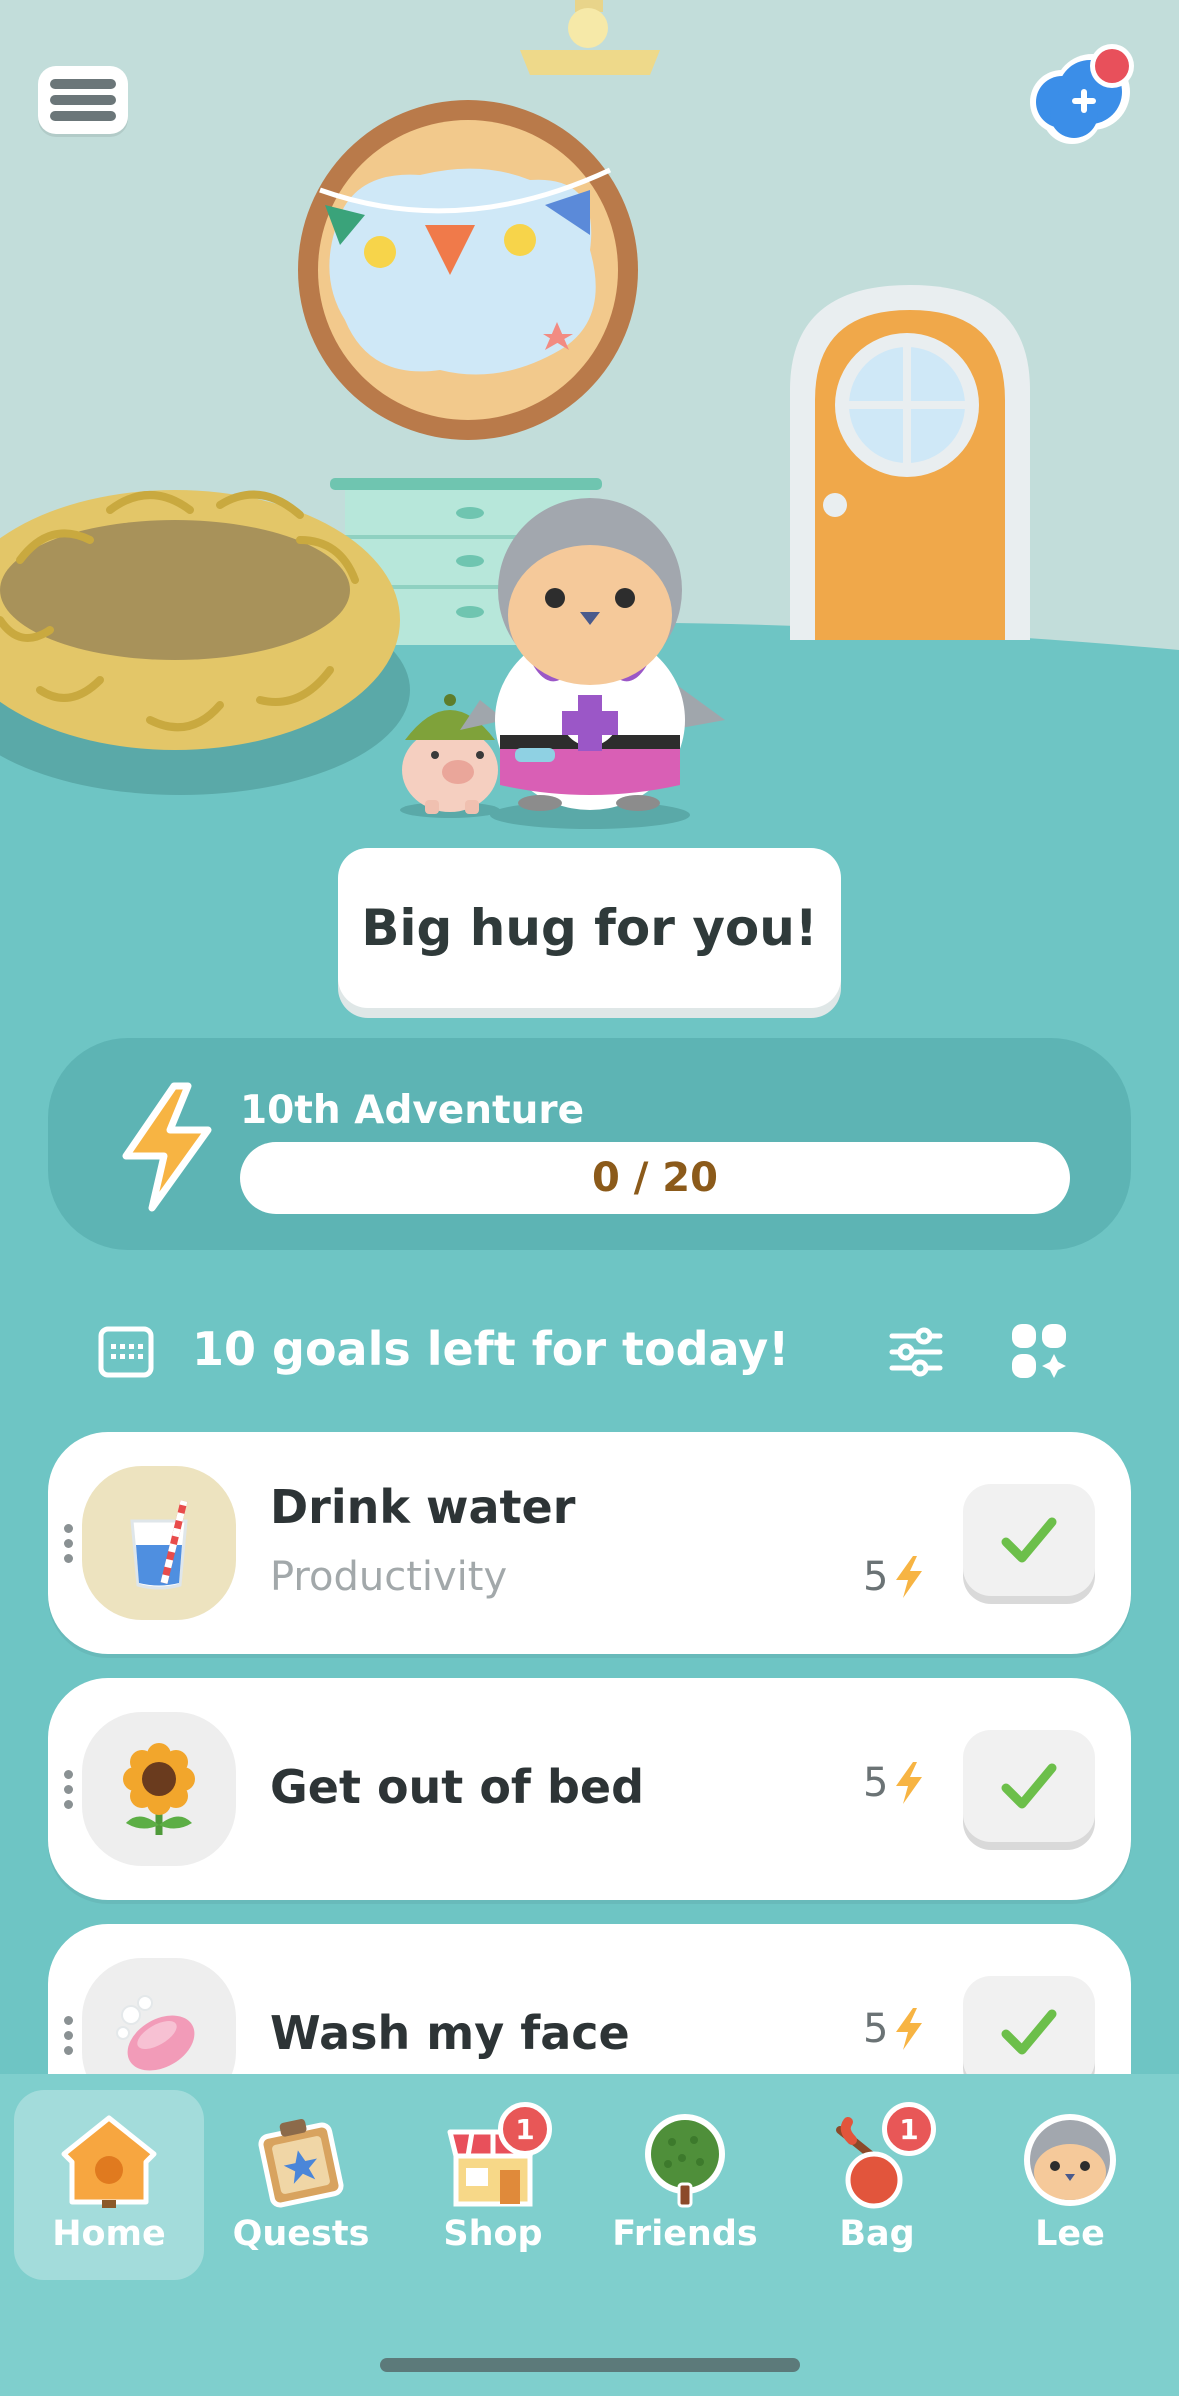  I want to click on bag-icon: 1, so click(879, 2156).